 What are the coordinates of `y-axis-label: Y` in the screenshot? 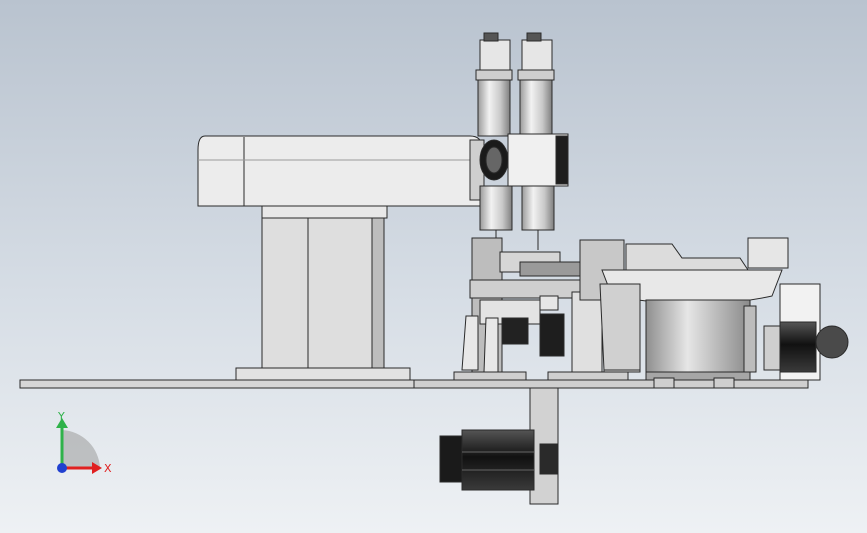 It's located at (61, 416).